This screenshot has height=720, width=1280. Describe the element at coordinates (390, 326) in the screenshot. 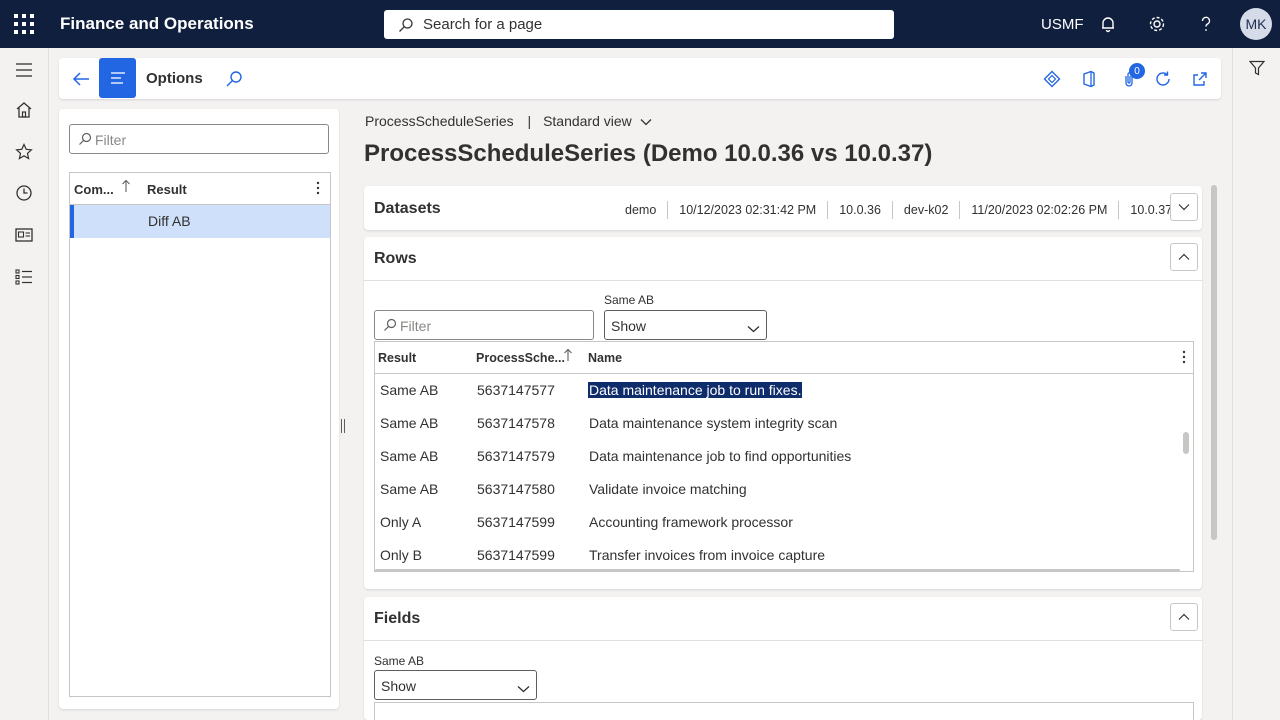

I see `filter-search-icon` at that location.